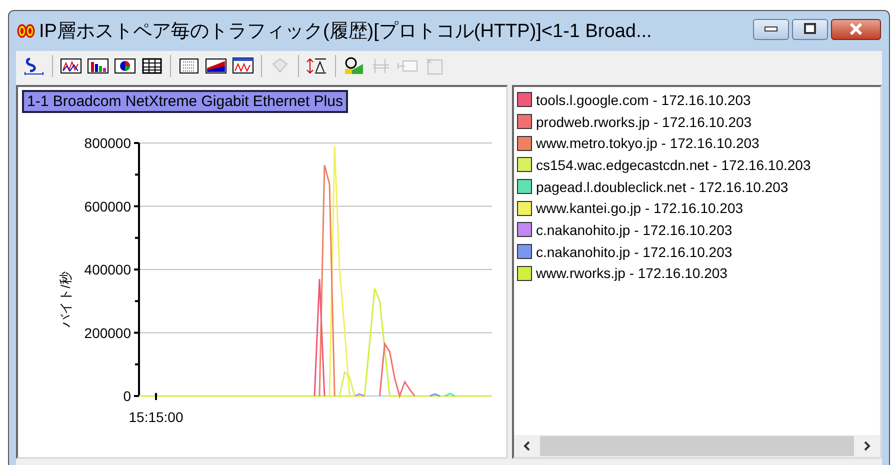 This screenshot has height=465, width=894. I want to click on y-axis-label: バイト/秒, so click(65, 300).